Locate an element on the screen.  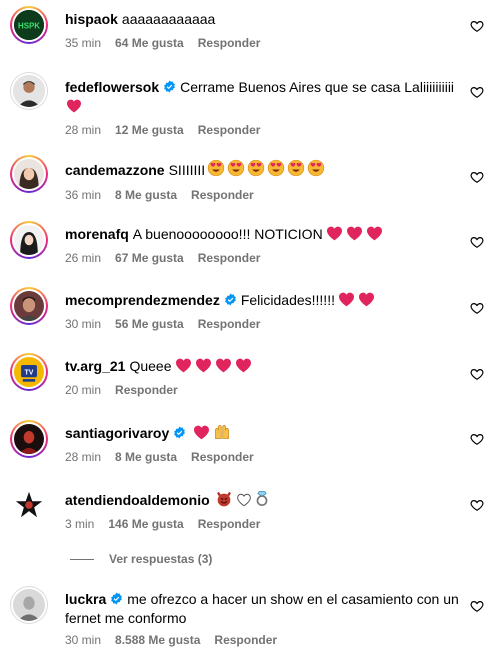
smiling-devil-emoji is located at coordinates (223, 499).